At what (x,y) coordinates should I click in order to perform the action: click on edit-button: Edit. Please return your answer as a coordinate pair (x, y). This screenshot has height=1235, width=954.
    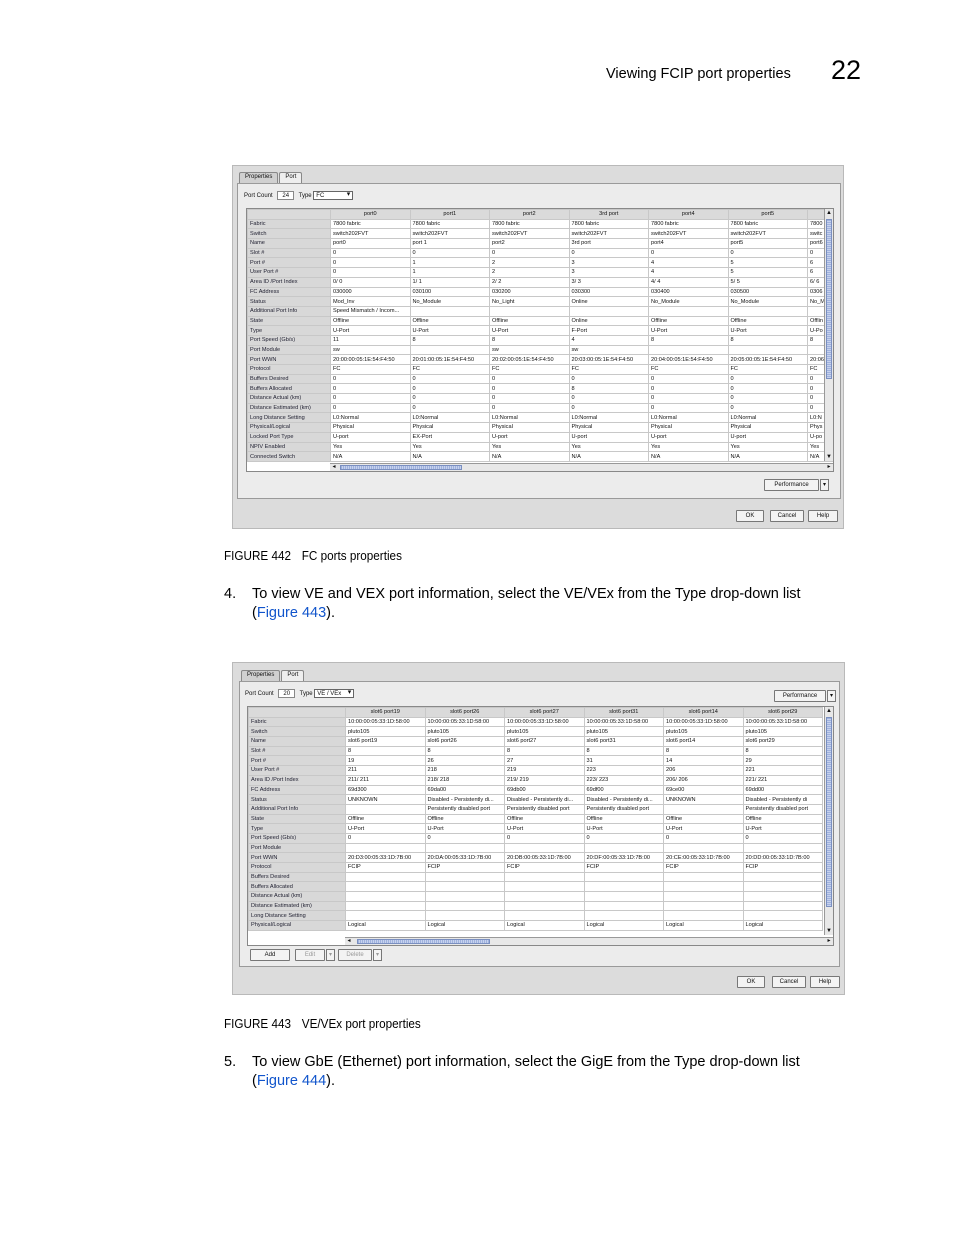
    Looking at the image, I should click on (310, 955).